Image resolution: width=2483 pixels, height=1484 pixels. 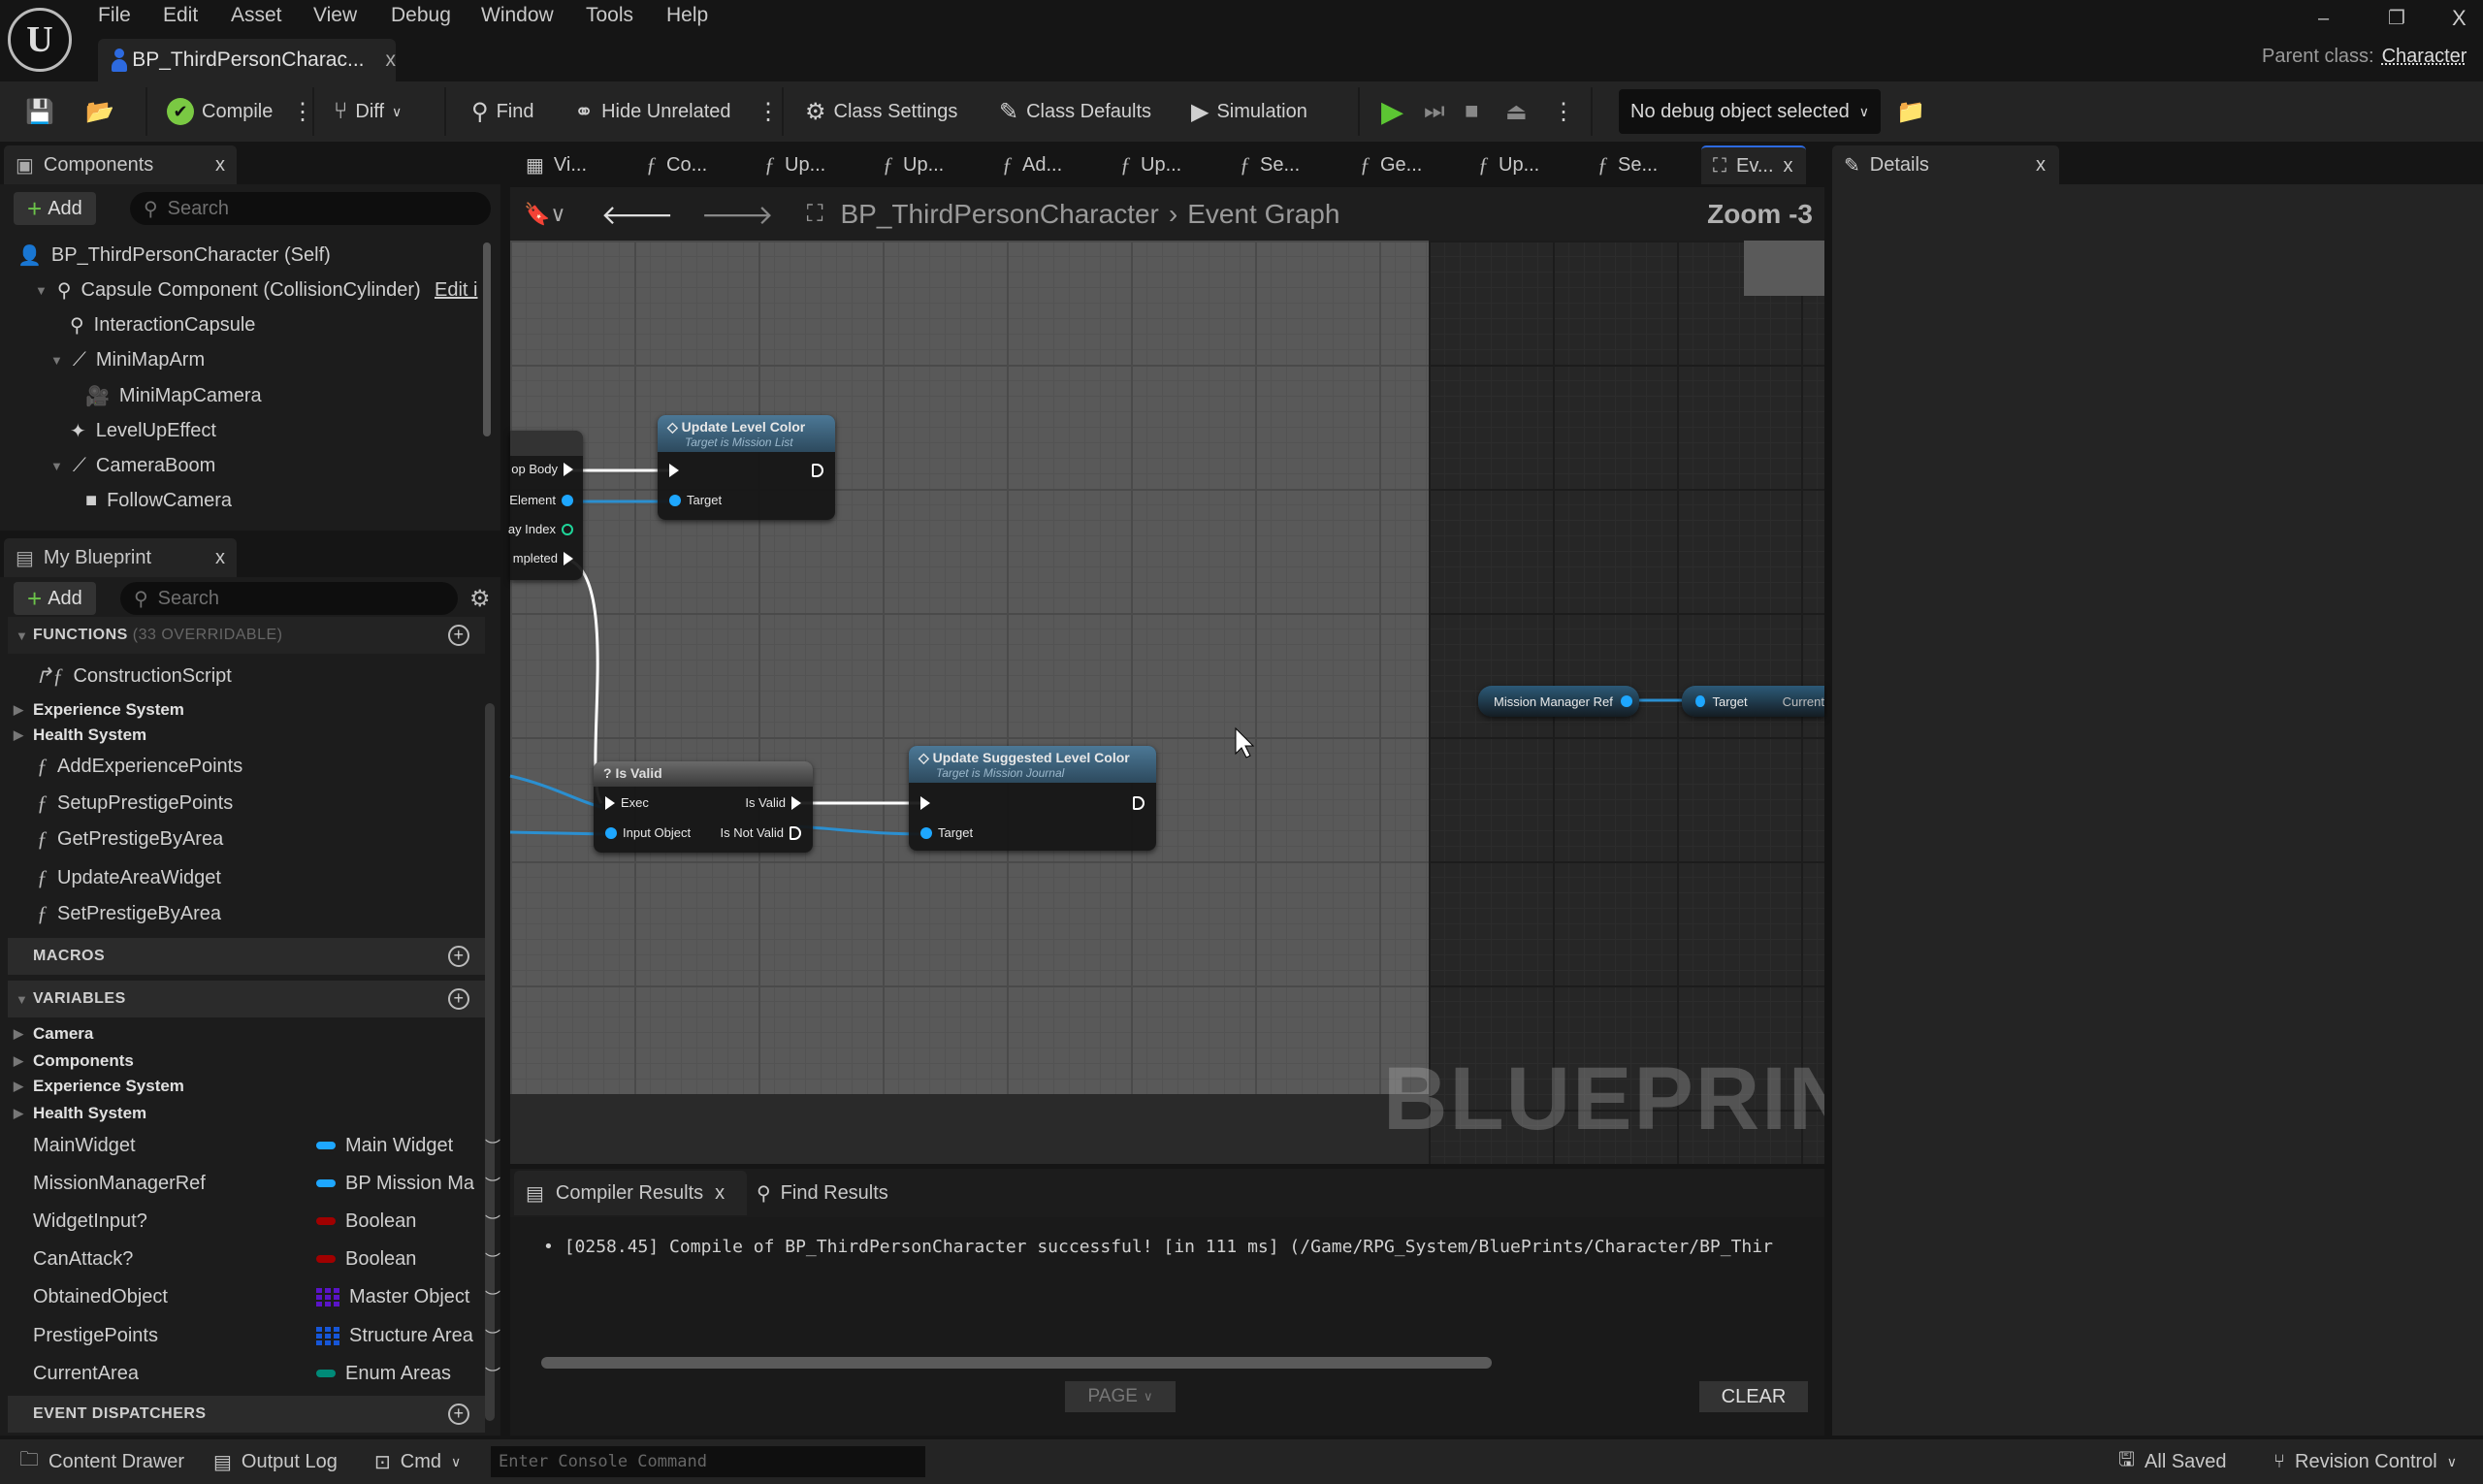 What do you see at coordinates (181, 15) in the screenshot?
I see `menu-edit: Edit` at bounding box center [181, 15].